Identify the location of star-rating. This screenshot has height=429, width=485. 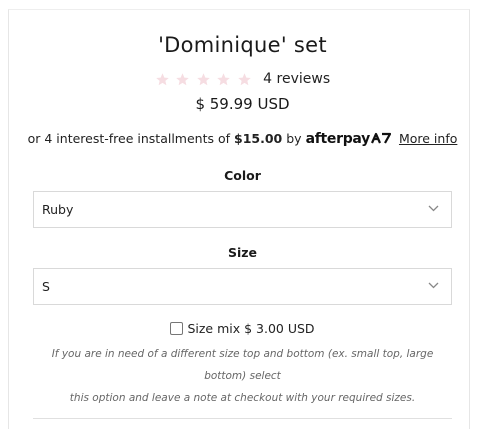
(204, 79).